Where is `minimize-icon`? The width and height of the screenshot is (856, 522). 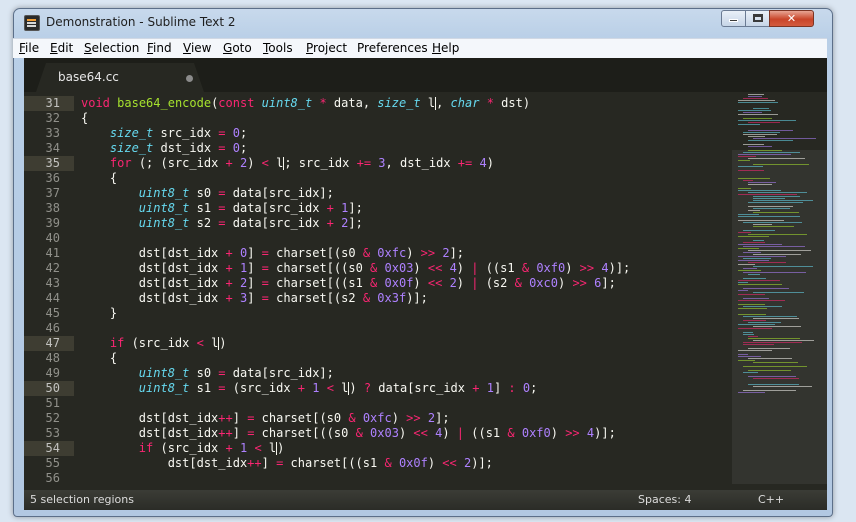 minimize-icon is located at coordinates (733, 20).